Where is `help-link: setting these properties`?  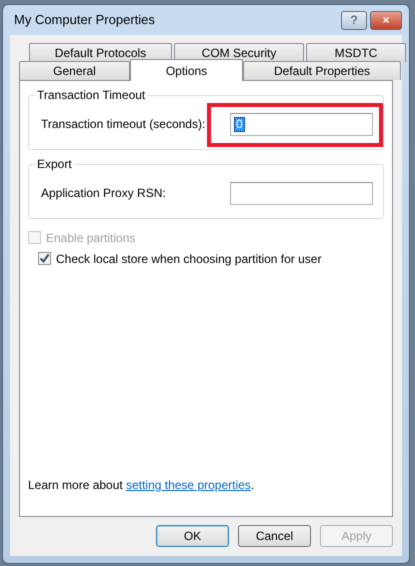 help-link: setting these properties is located at coordinates (188, 485).